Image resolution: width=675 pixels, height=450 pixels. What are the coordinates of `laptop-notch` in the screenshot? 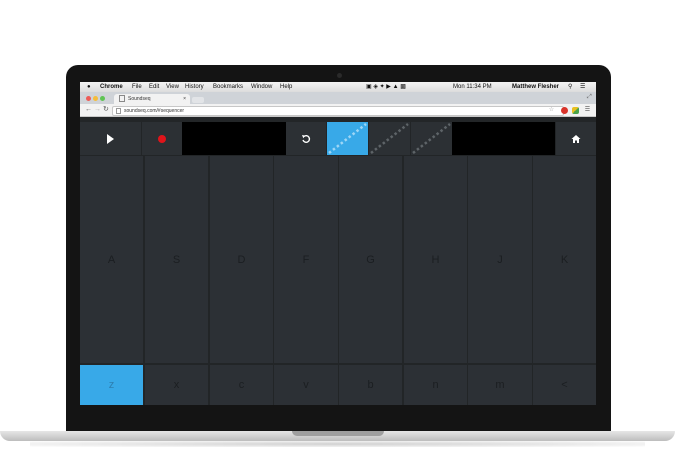 It's located at (338, 433).